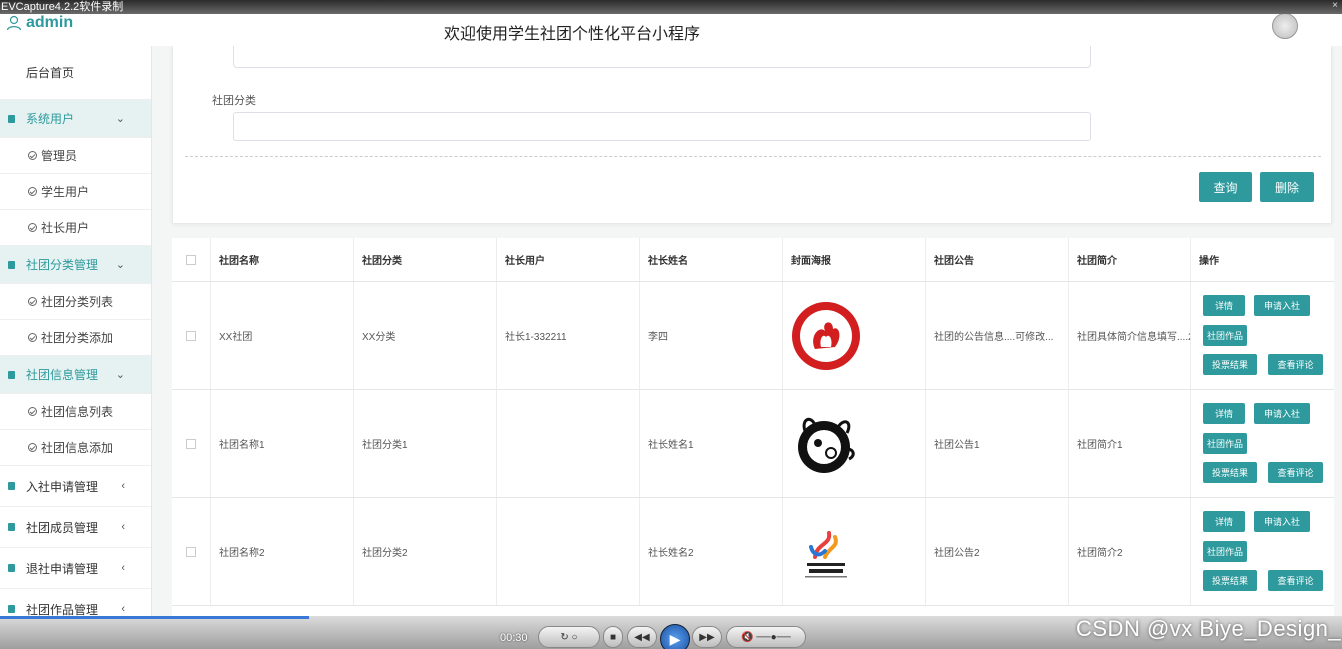  Describe the element at coordinates (567, 259) in the screenshot. I see `column-header: 社长用户` at that location.